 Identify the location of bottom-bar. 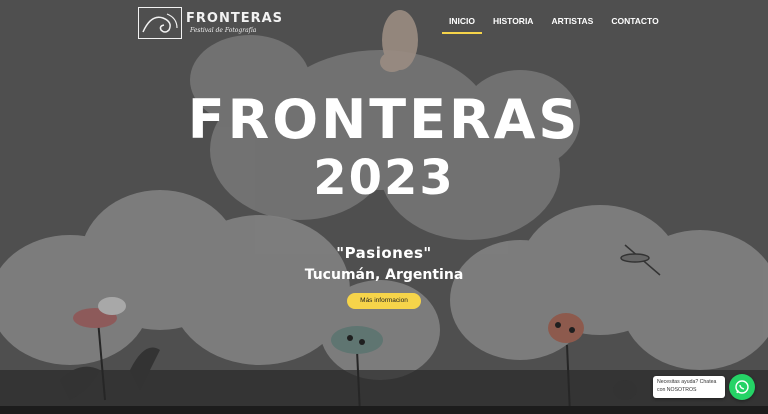
(384, 410).